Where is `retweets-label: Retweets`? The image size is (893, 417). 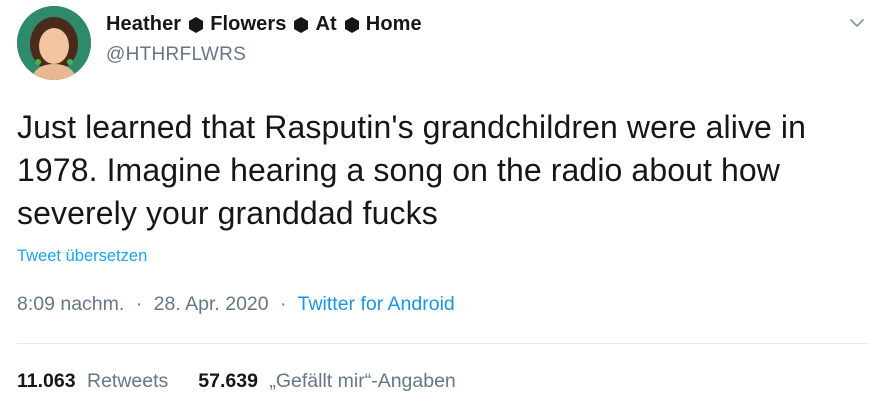 retweets-label: Retweets is located at coordinates (128, 381).